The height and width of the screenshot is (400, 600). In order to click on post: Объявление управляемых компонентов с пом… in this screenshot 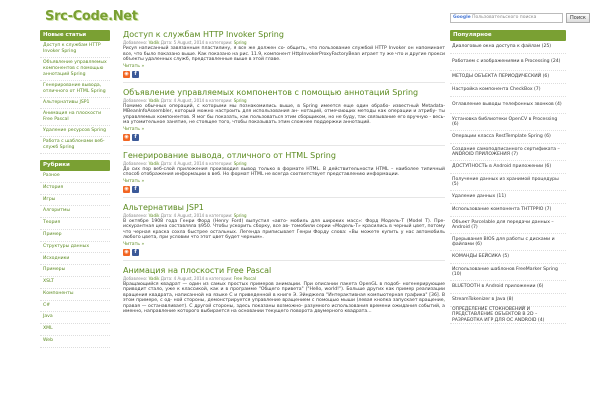, I will do `click(284, 114)`.